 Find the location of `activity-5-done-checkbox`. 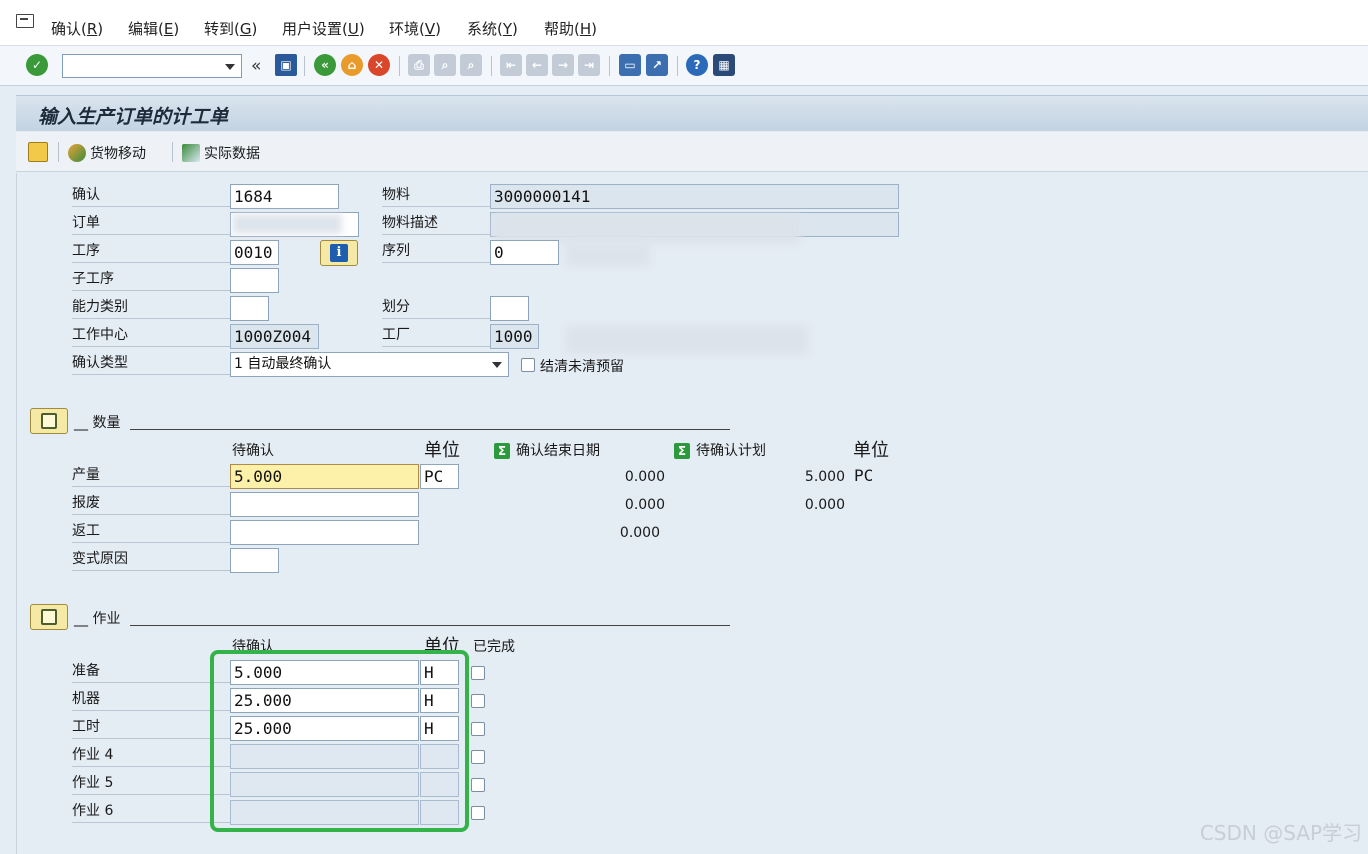

activity-5-done-checkbox is located at coordinates (478, 785).